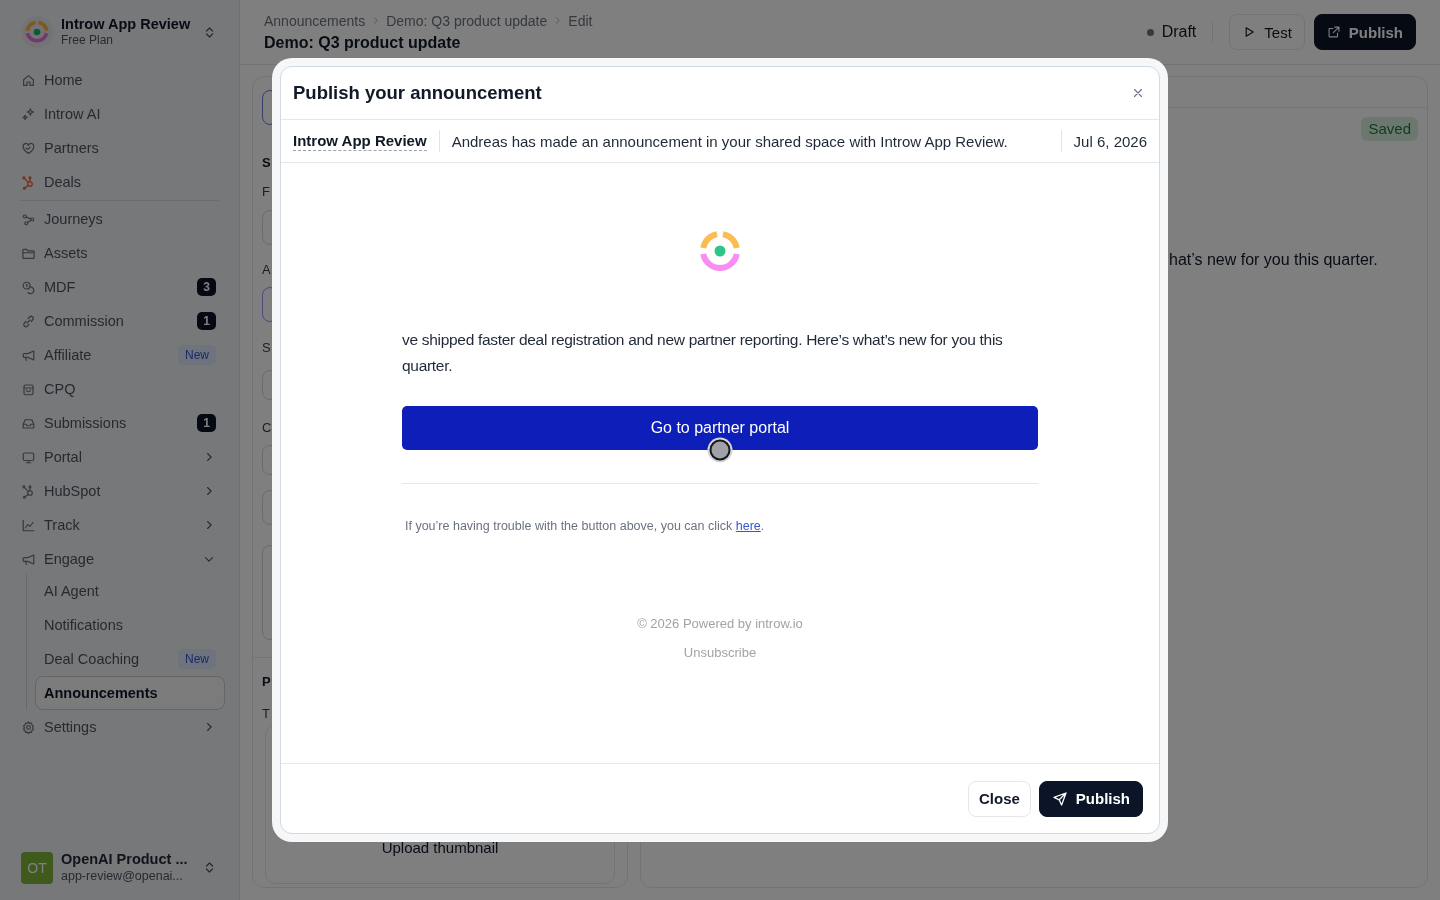  I want to click on sidebar-item: Introw AI, so click(118, 114).